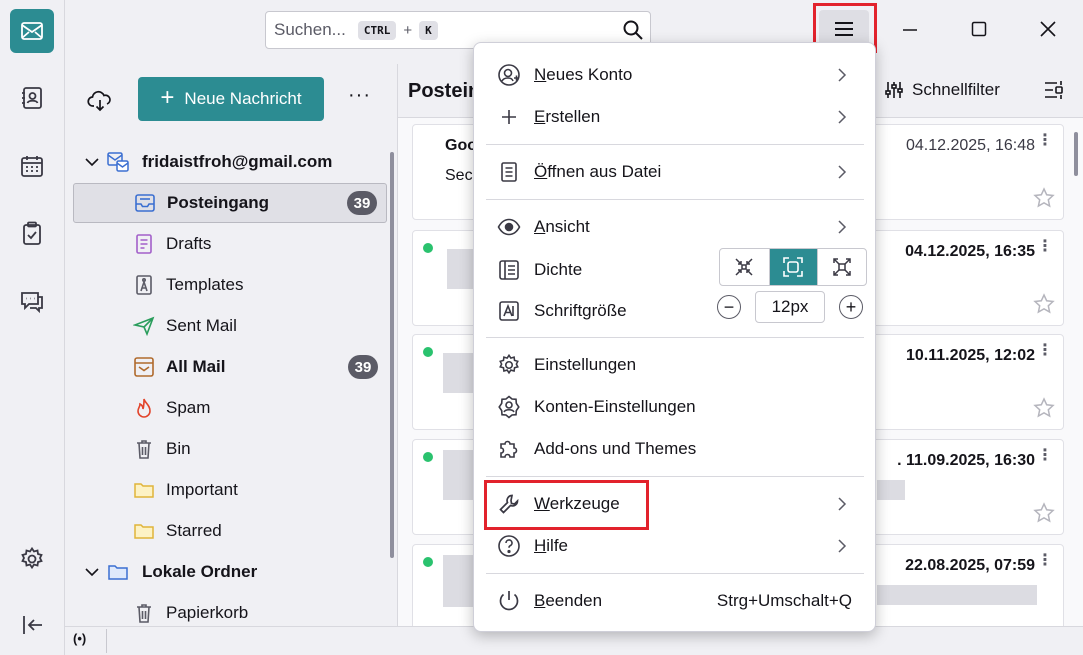 This screenshot has width=1083, height=655. What do you see at coordinates (359, 95) in the screenshot?
I see `folder-pane-more-button: ···` at bounding box center [359, 95].